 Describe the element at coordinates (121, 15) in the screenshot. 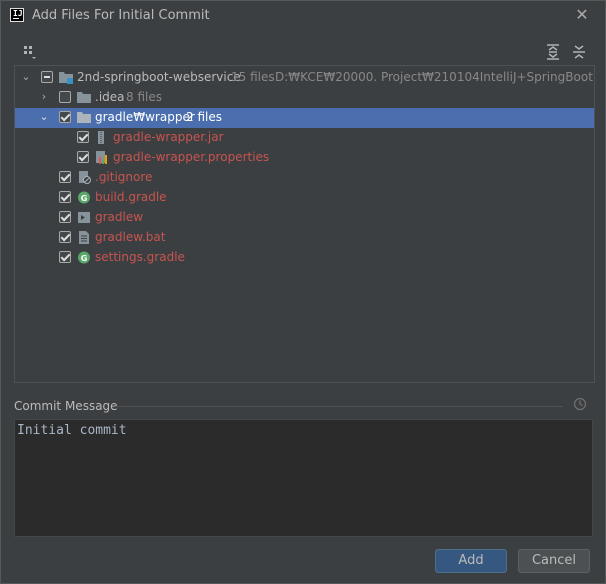

I see `dialog-title: Add Files For Initial Commit` at that location.